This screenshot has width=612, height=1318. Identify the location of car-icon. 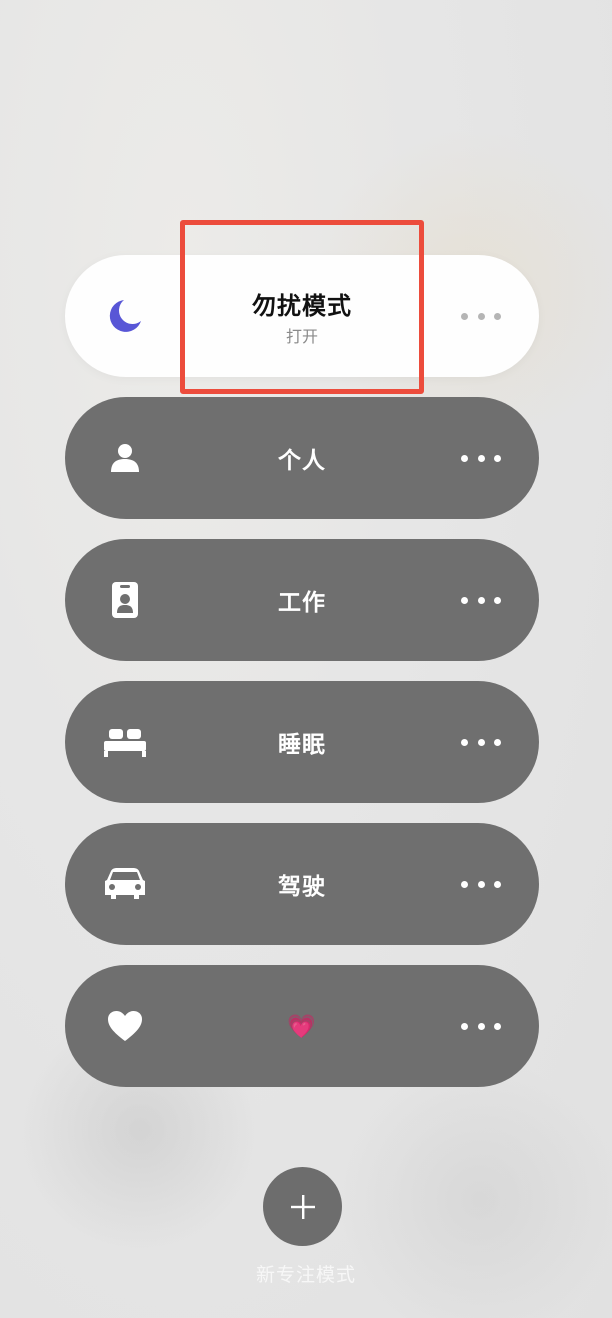
(125, 884).